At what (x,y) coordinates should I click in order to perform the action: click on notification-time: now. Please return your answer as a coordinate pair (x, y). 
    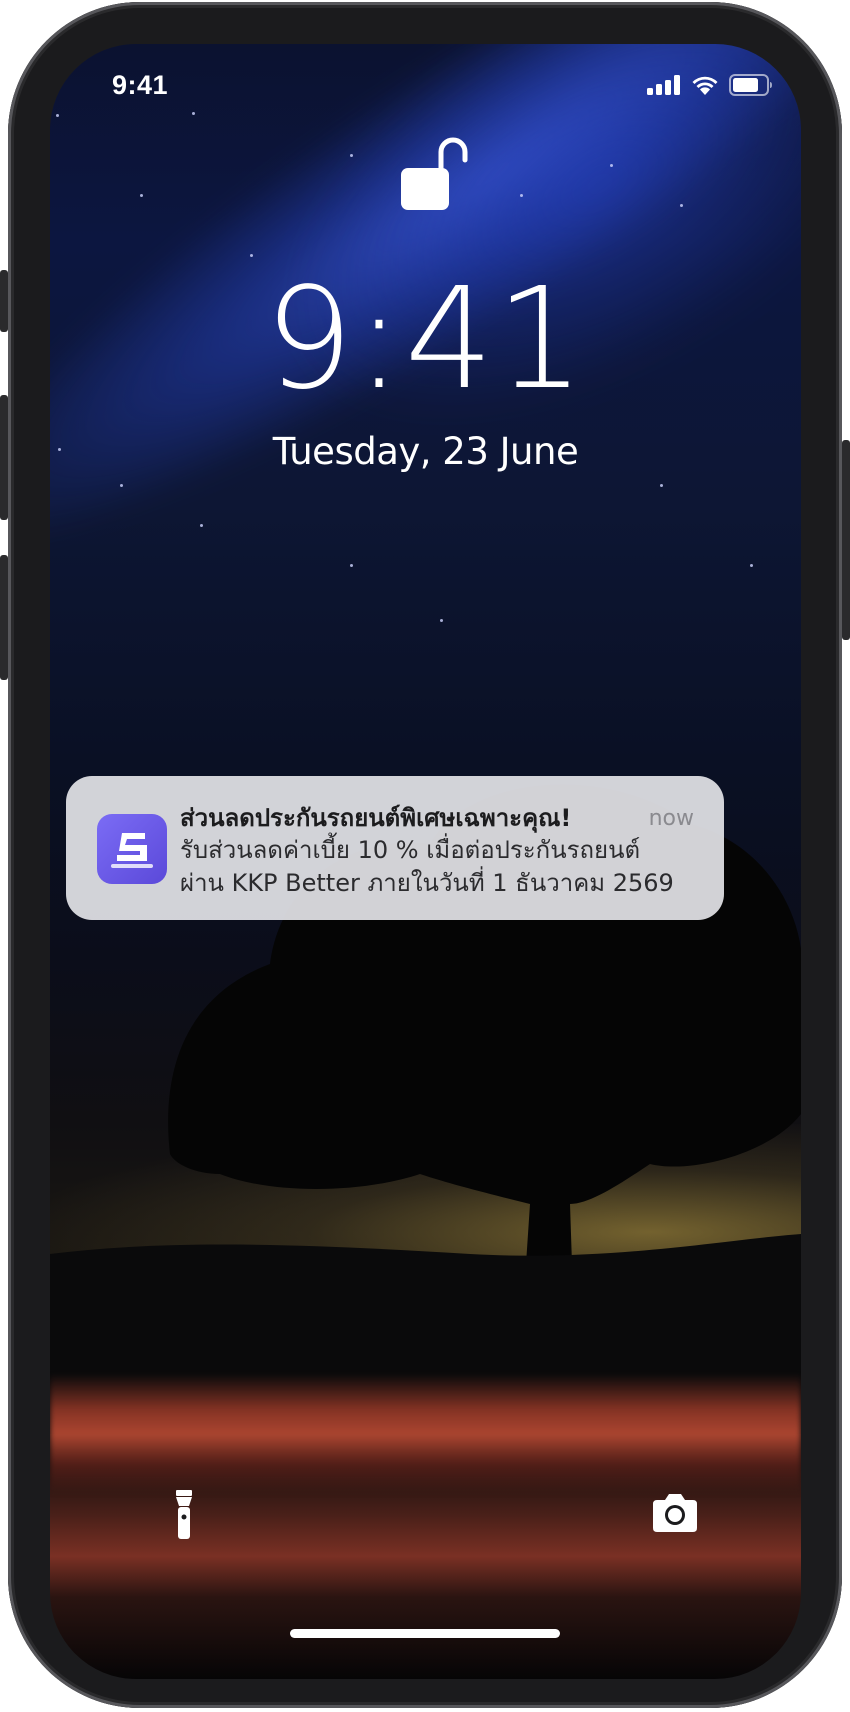
    Looking at the image, I should click on (671, 818).